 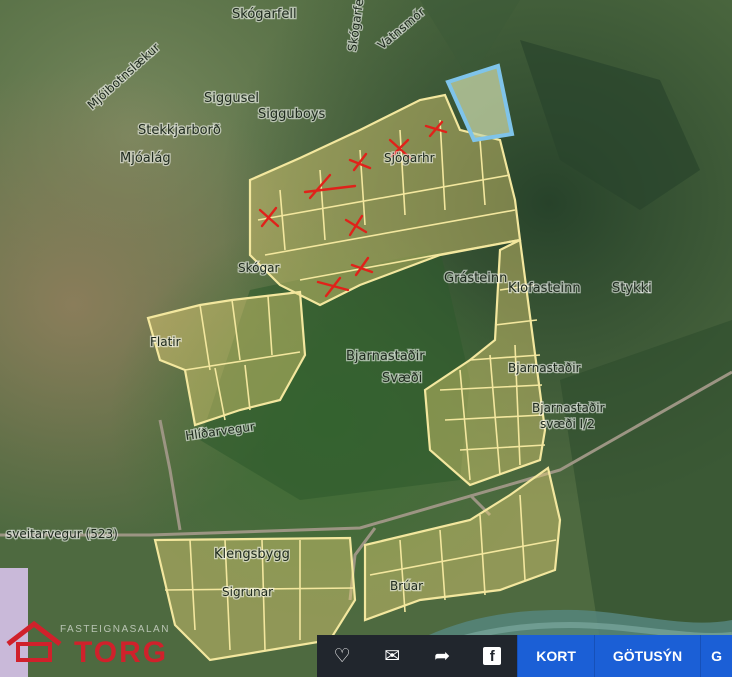 What do you see at coordinates (409, 158) in the screenshot?
I see `place-label: Sjögarhr` at bounding box center [409, 158].